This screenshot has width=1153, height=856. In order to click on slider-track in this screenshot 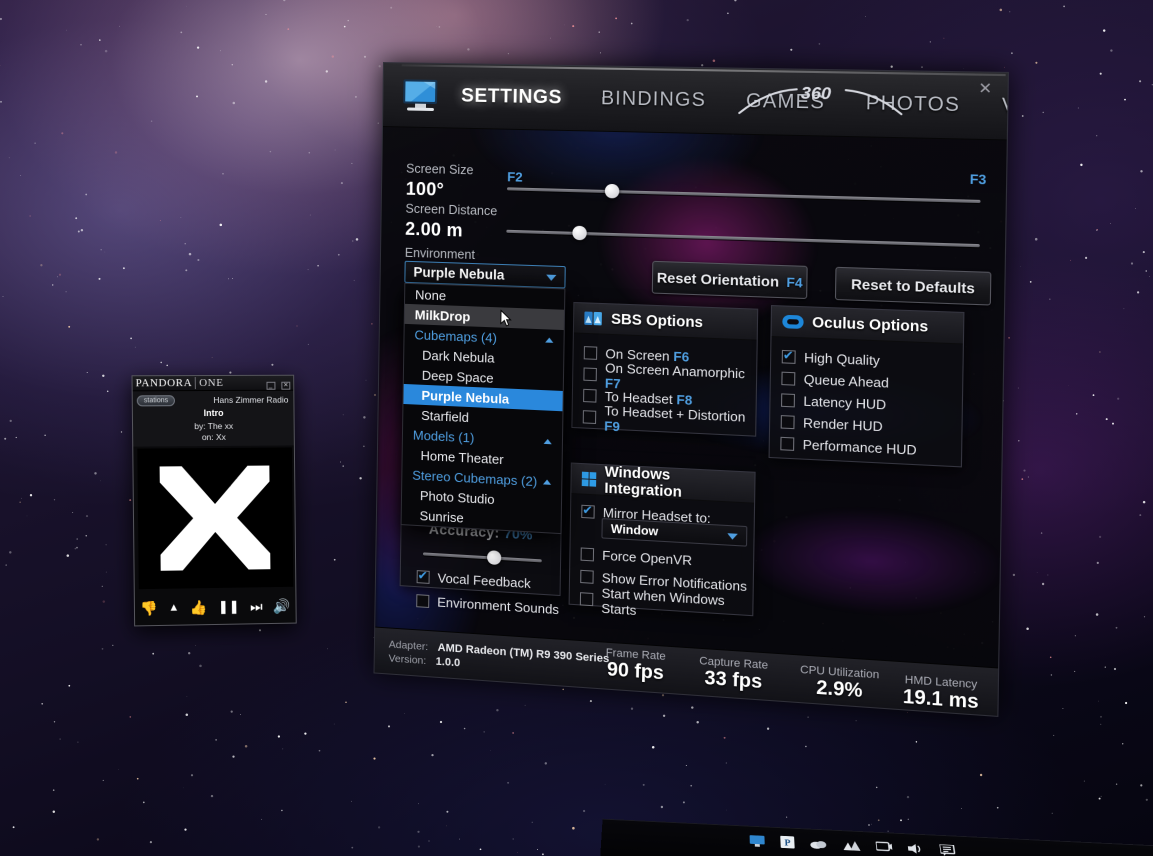, I will do `click(482, 557)`.